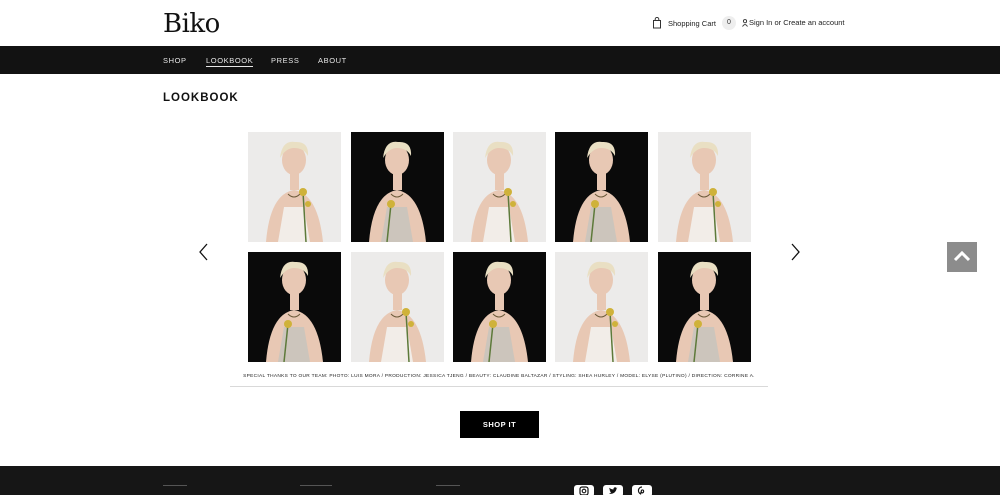  I want to click on site-footer, so click(500, 480).